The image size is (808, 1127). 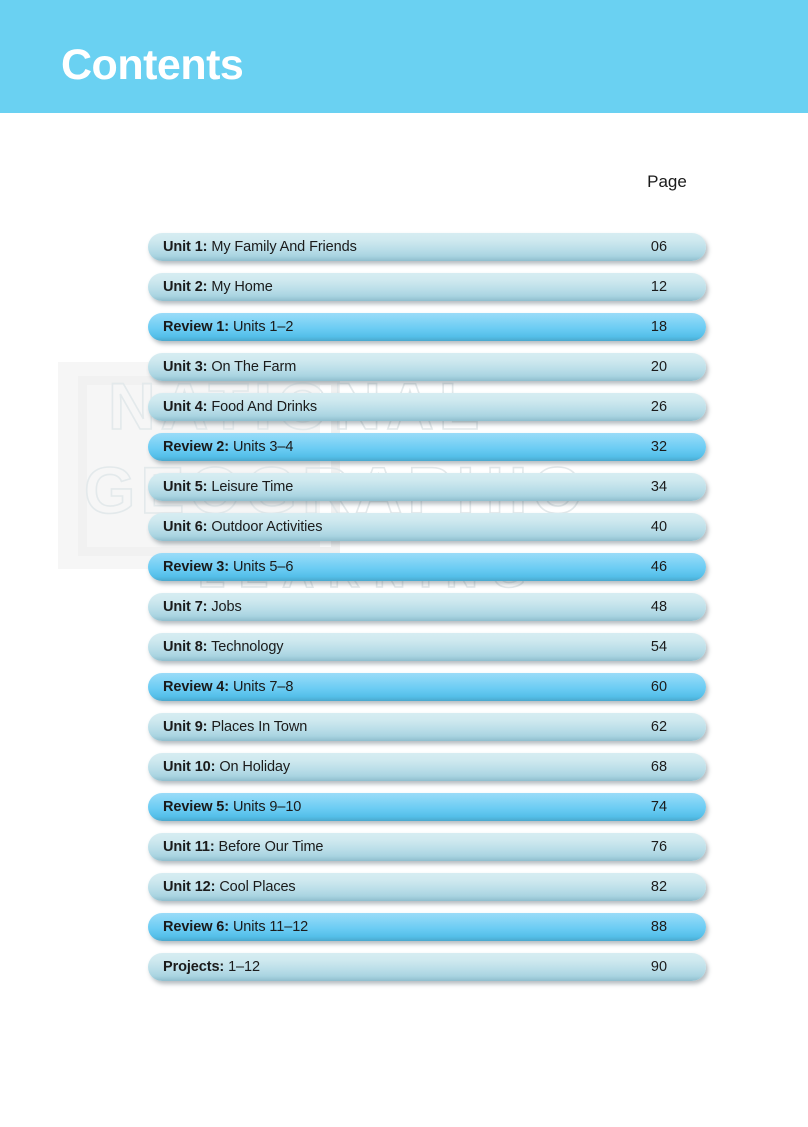 I want to click on toc-entry-label: Unit 9: Places In Town, so click(x=235, y=727).